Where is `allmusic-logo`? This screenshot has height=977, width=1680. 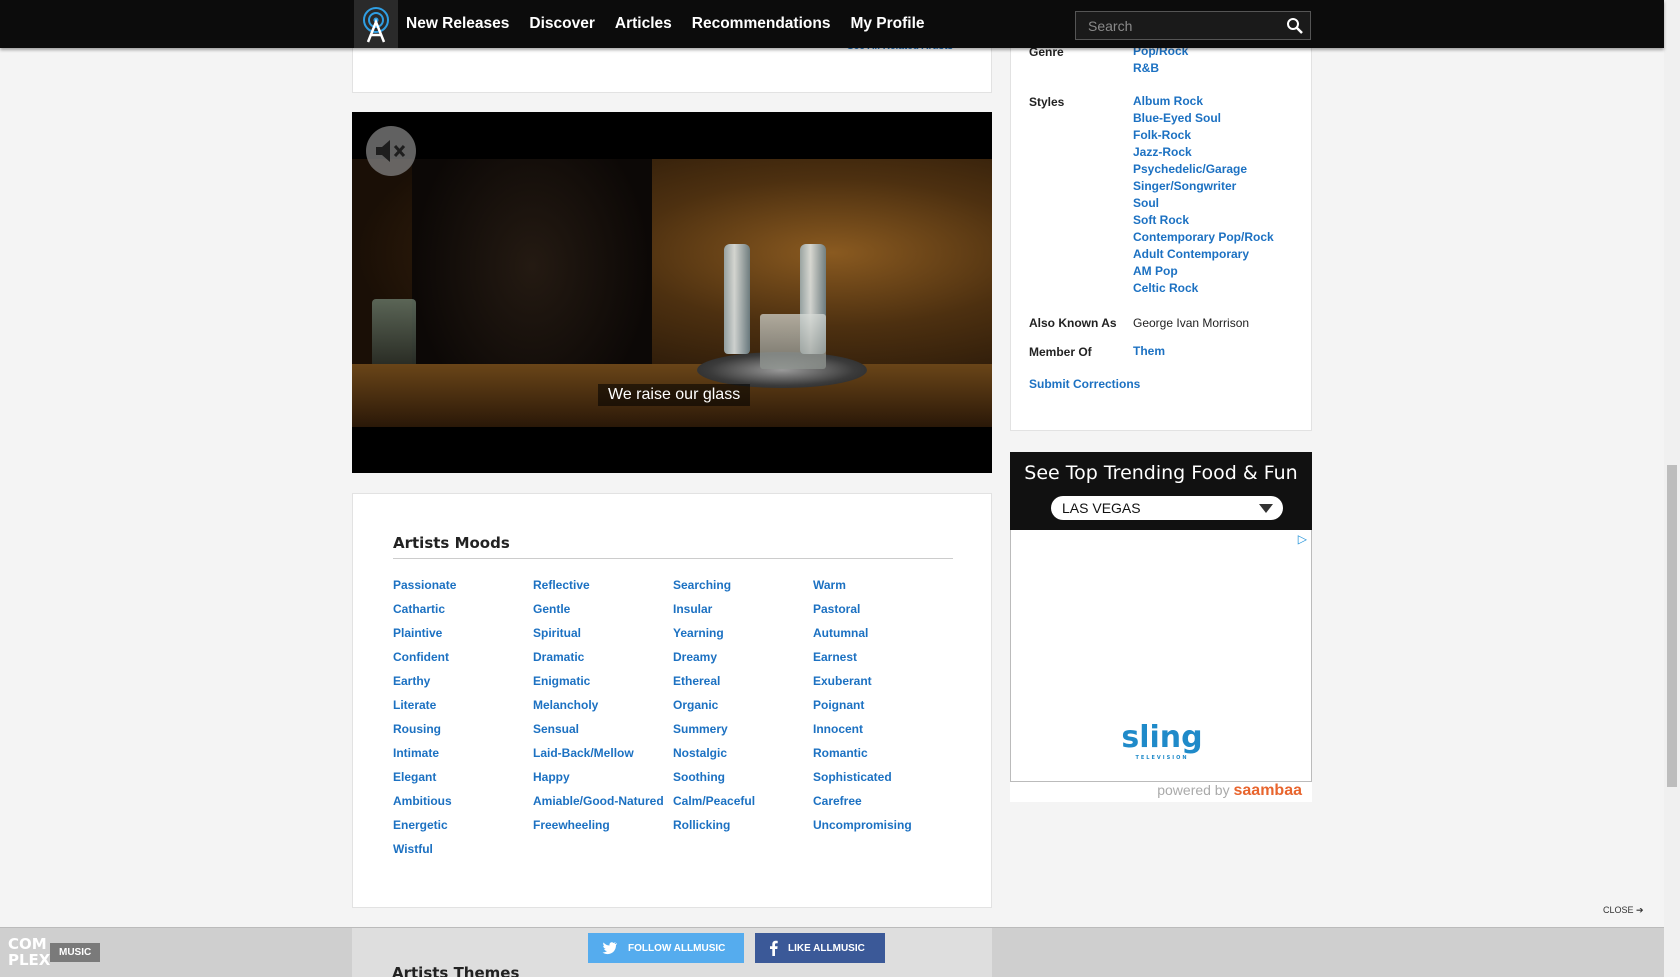 allmusic-logo is located at coordinates (376, 24).